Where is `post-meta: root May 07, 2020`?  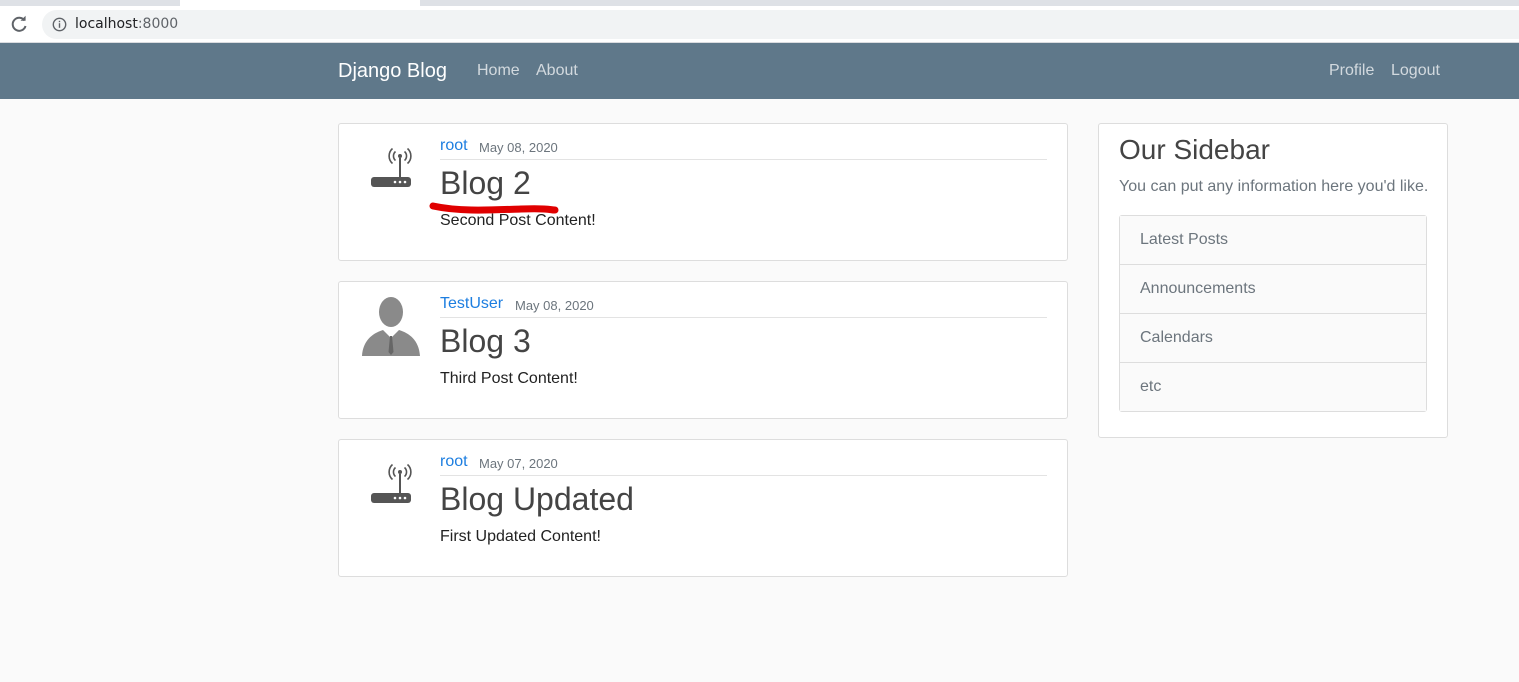 post-meta: root May 07, 2020 is located at coordinates (743, 464).